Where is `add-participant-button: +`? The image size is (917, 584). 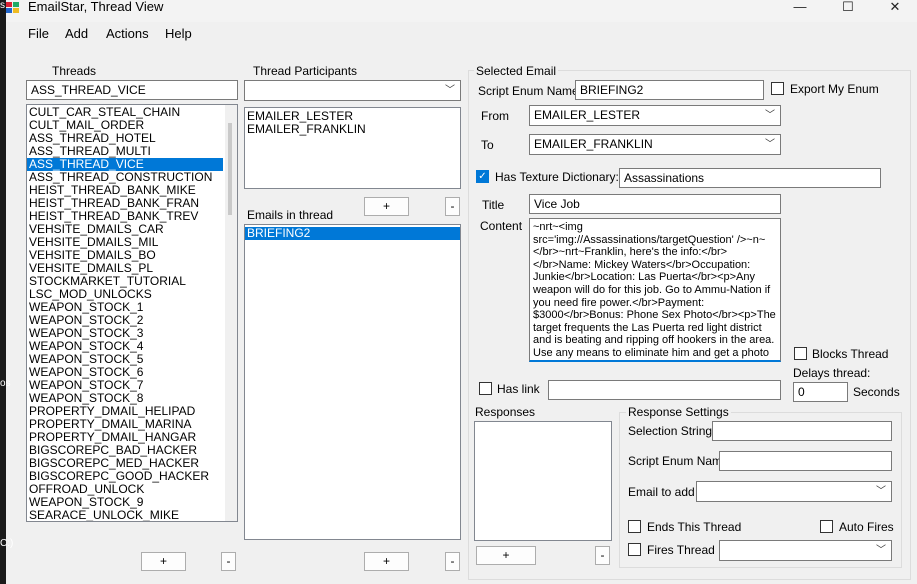 add-participant-button: + is located at coordinates (386, 206).